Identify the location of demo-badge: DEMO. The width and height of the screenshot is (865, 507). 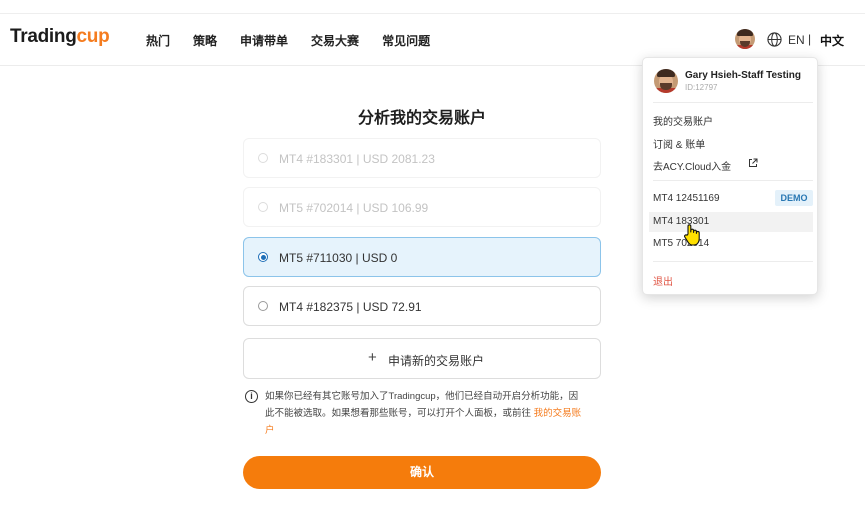
(794, 198).